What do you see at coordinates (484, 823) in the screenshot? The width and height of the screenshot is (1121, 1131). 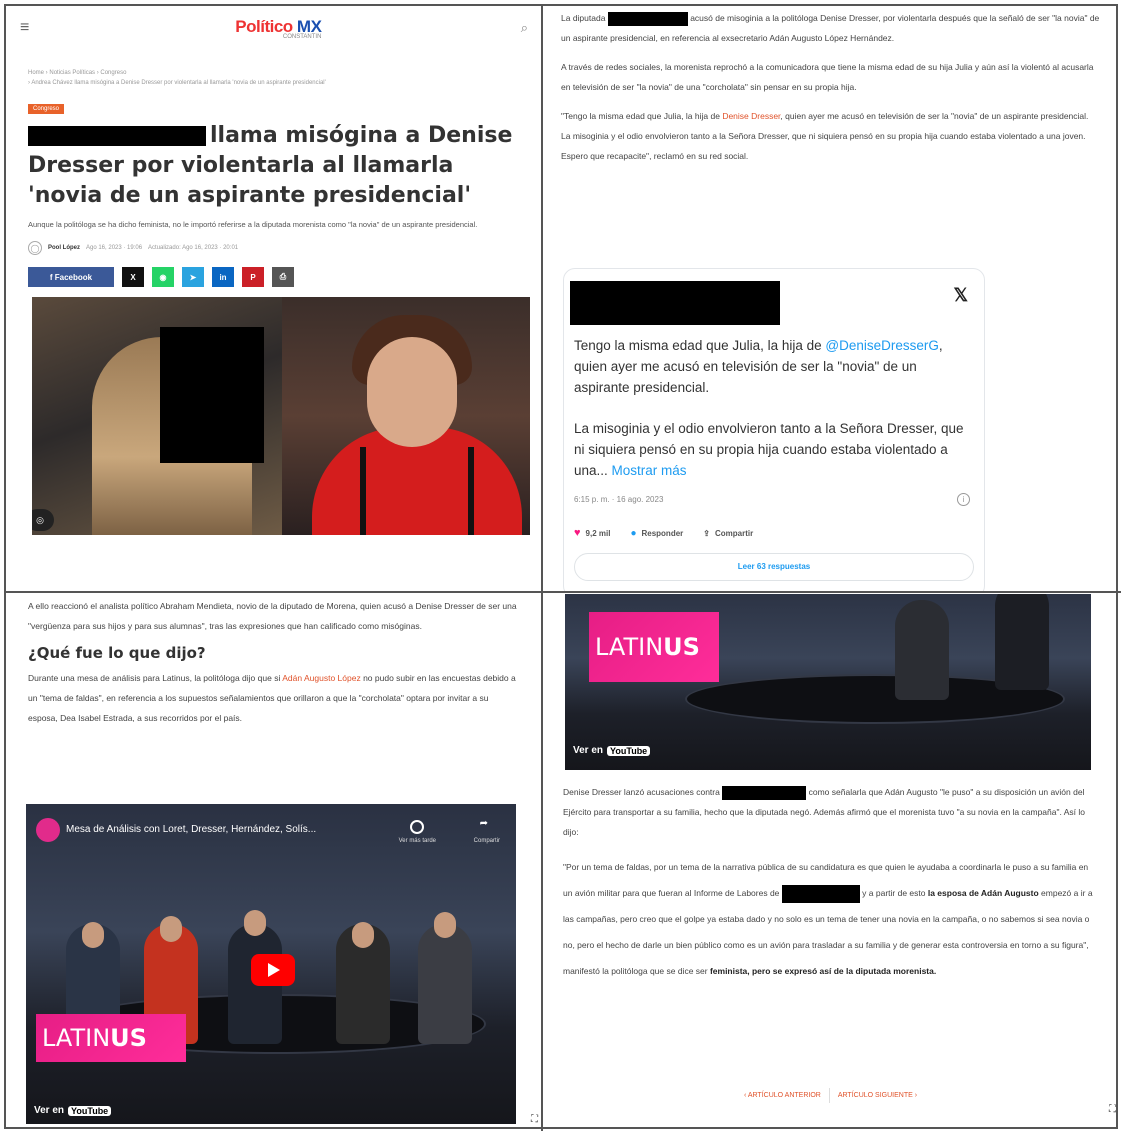 I see `share-icon: ➦` at bounding box center [484, 823].